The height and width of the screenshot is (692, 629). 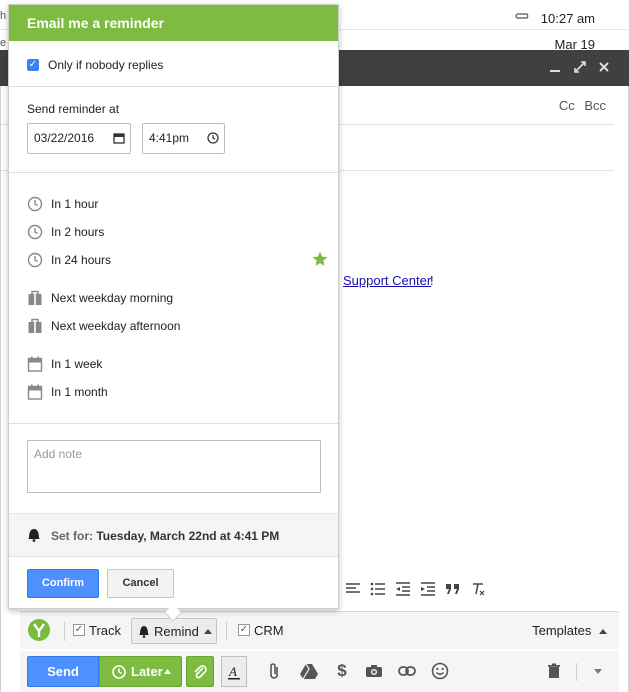 What do you see at coordinates (319, 671) in the screenshot?
I see `send-toolbar: Send Later A $` at bounding box center [319, 671].